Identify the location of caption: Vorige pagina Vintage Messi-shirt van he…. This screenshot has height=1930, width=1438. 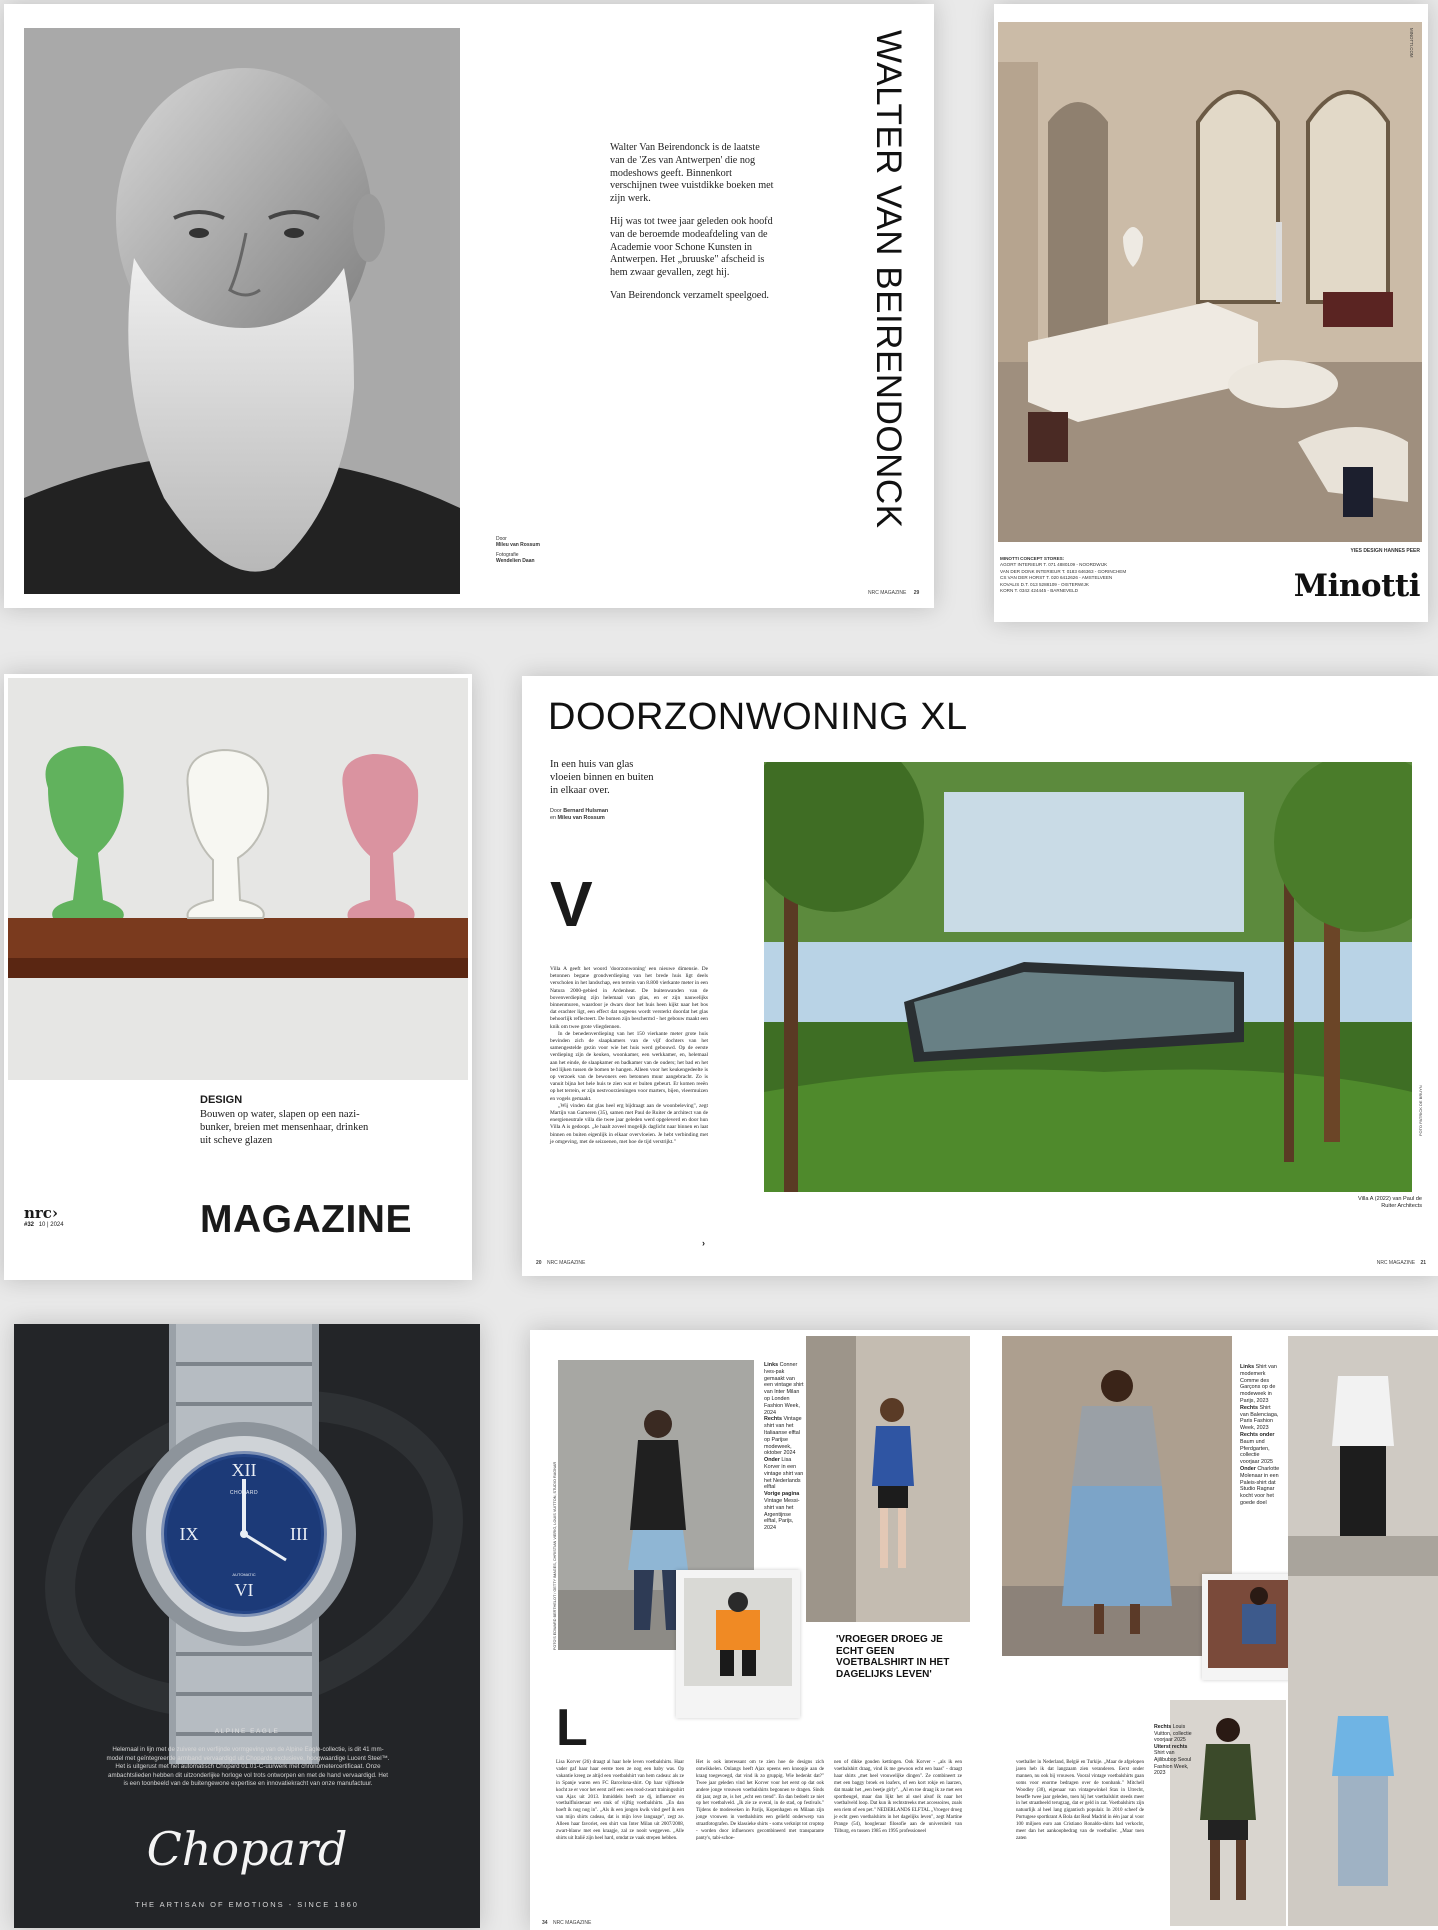
(784, 1511).